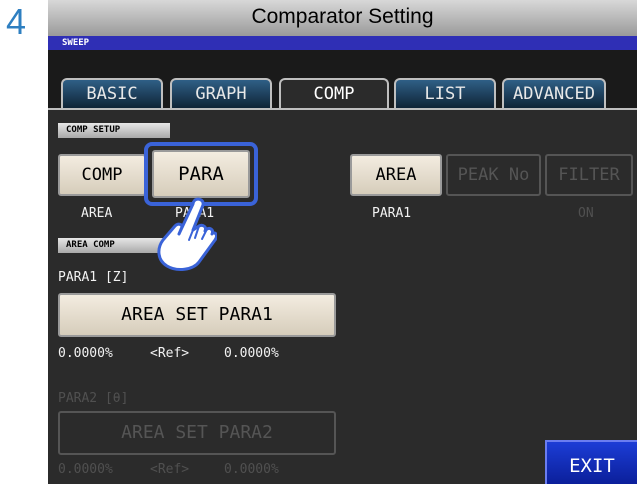 Image resolution: width=637 pixels, height=484 pixels. I want to click on pointing-hand-icon, so click(187, 234).